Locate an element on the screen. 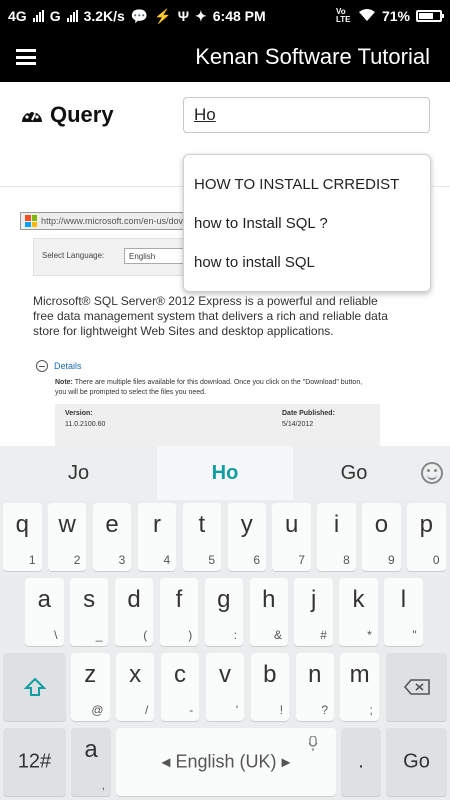 This screenshot has width=450, height=800. key-t: t5 is located at coordinates (202, 537).